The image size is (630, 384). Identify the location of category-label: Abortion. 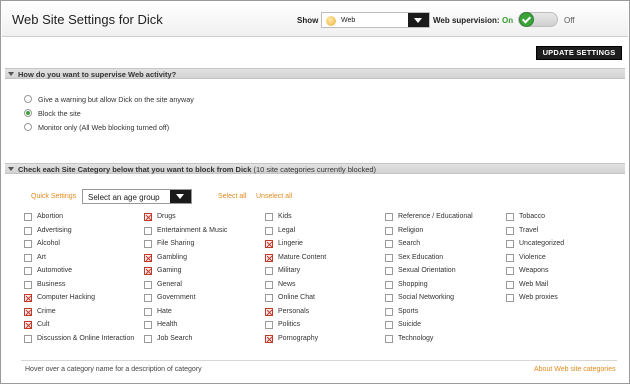
(50, 216).